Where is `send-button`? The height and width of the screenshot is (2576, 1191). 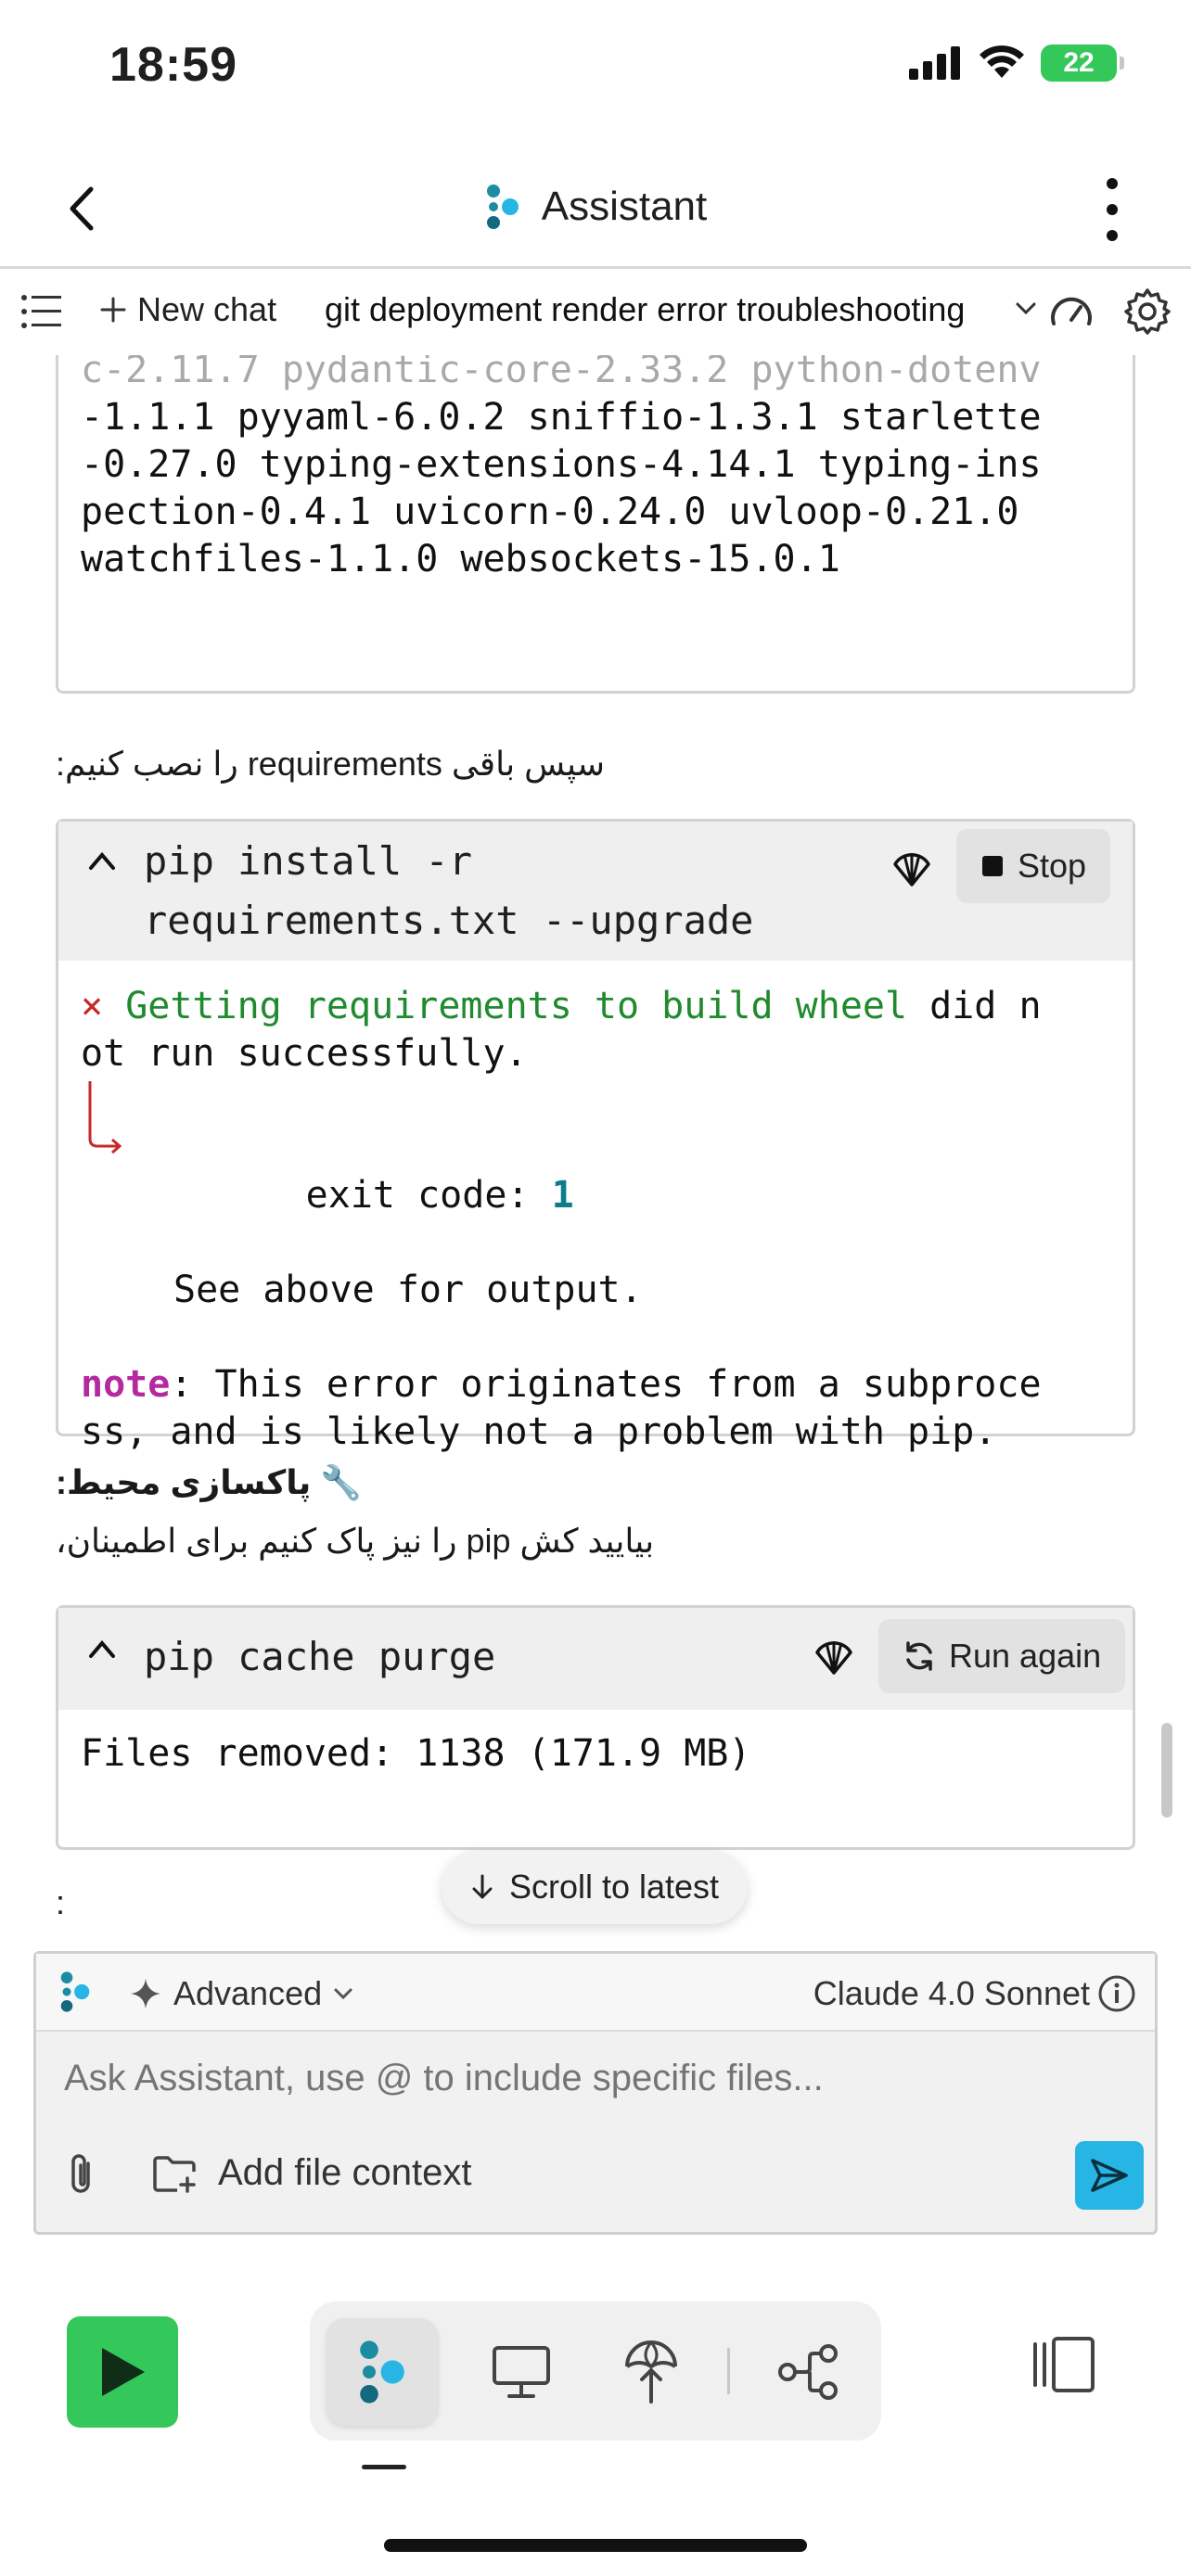 send-button is located at coordinates (1110, 2176).